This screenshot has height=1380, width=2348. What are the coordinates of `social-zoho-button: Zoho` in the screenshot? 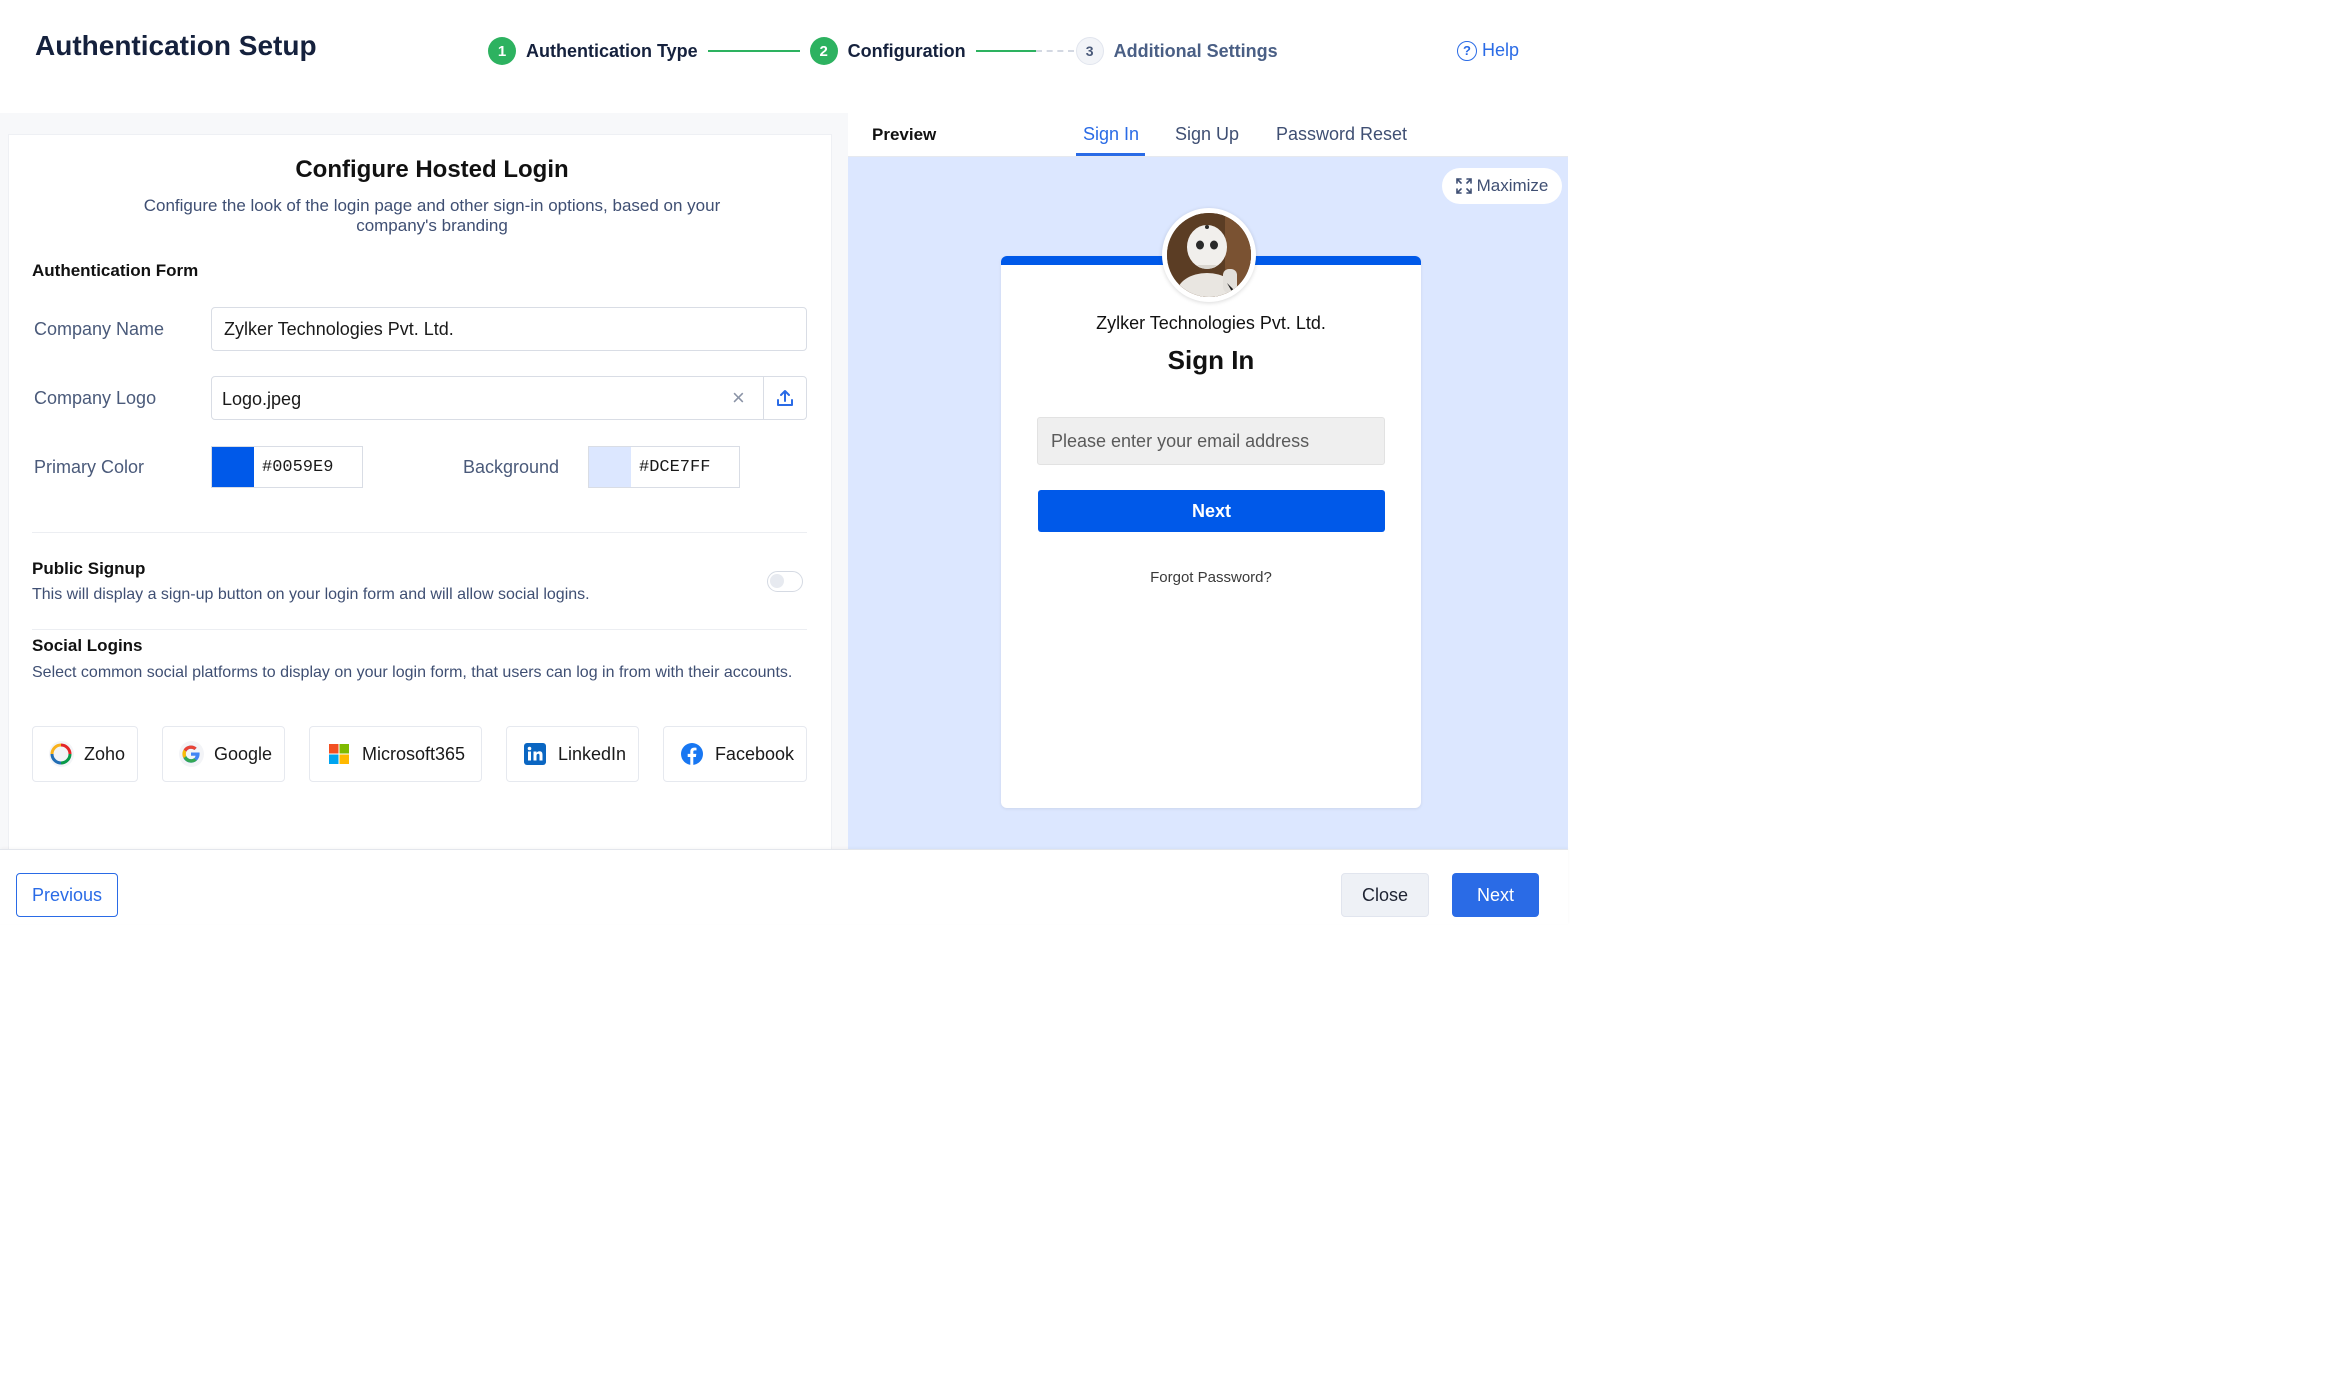 It's located at (85, 754).